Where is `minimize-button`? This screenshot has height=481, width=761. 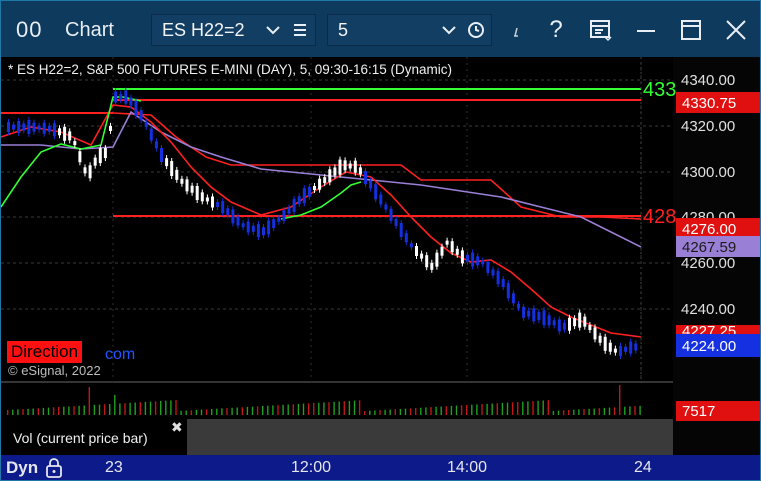 minimize-button is located at coordinates (646, 30).